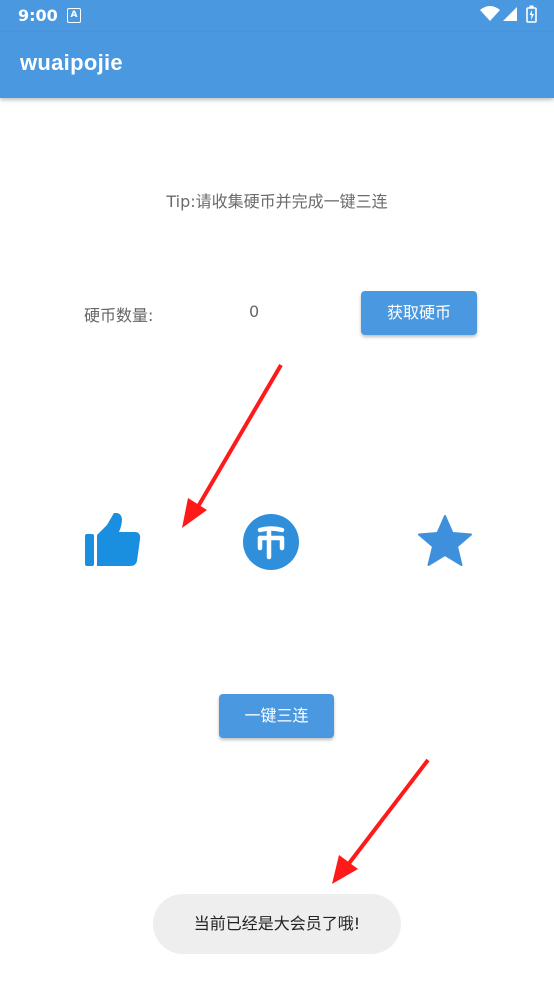  I want to click on arrow-to-like-icon, so click(232, 445).